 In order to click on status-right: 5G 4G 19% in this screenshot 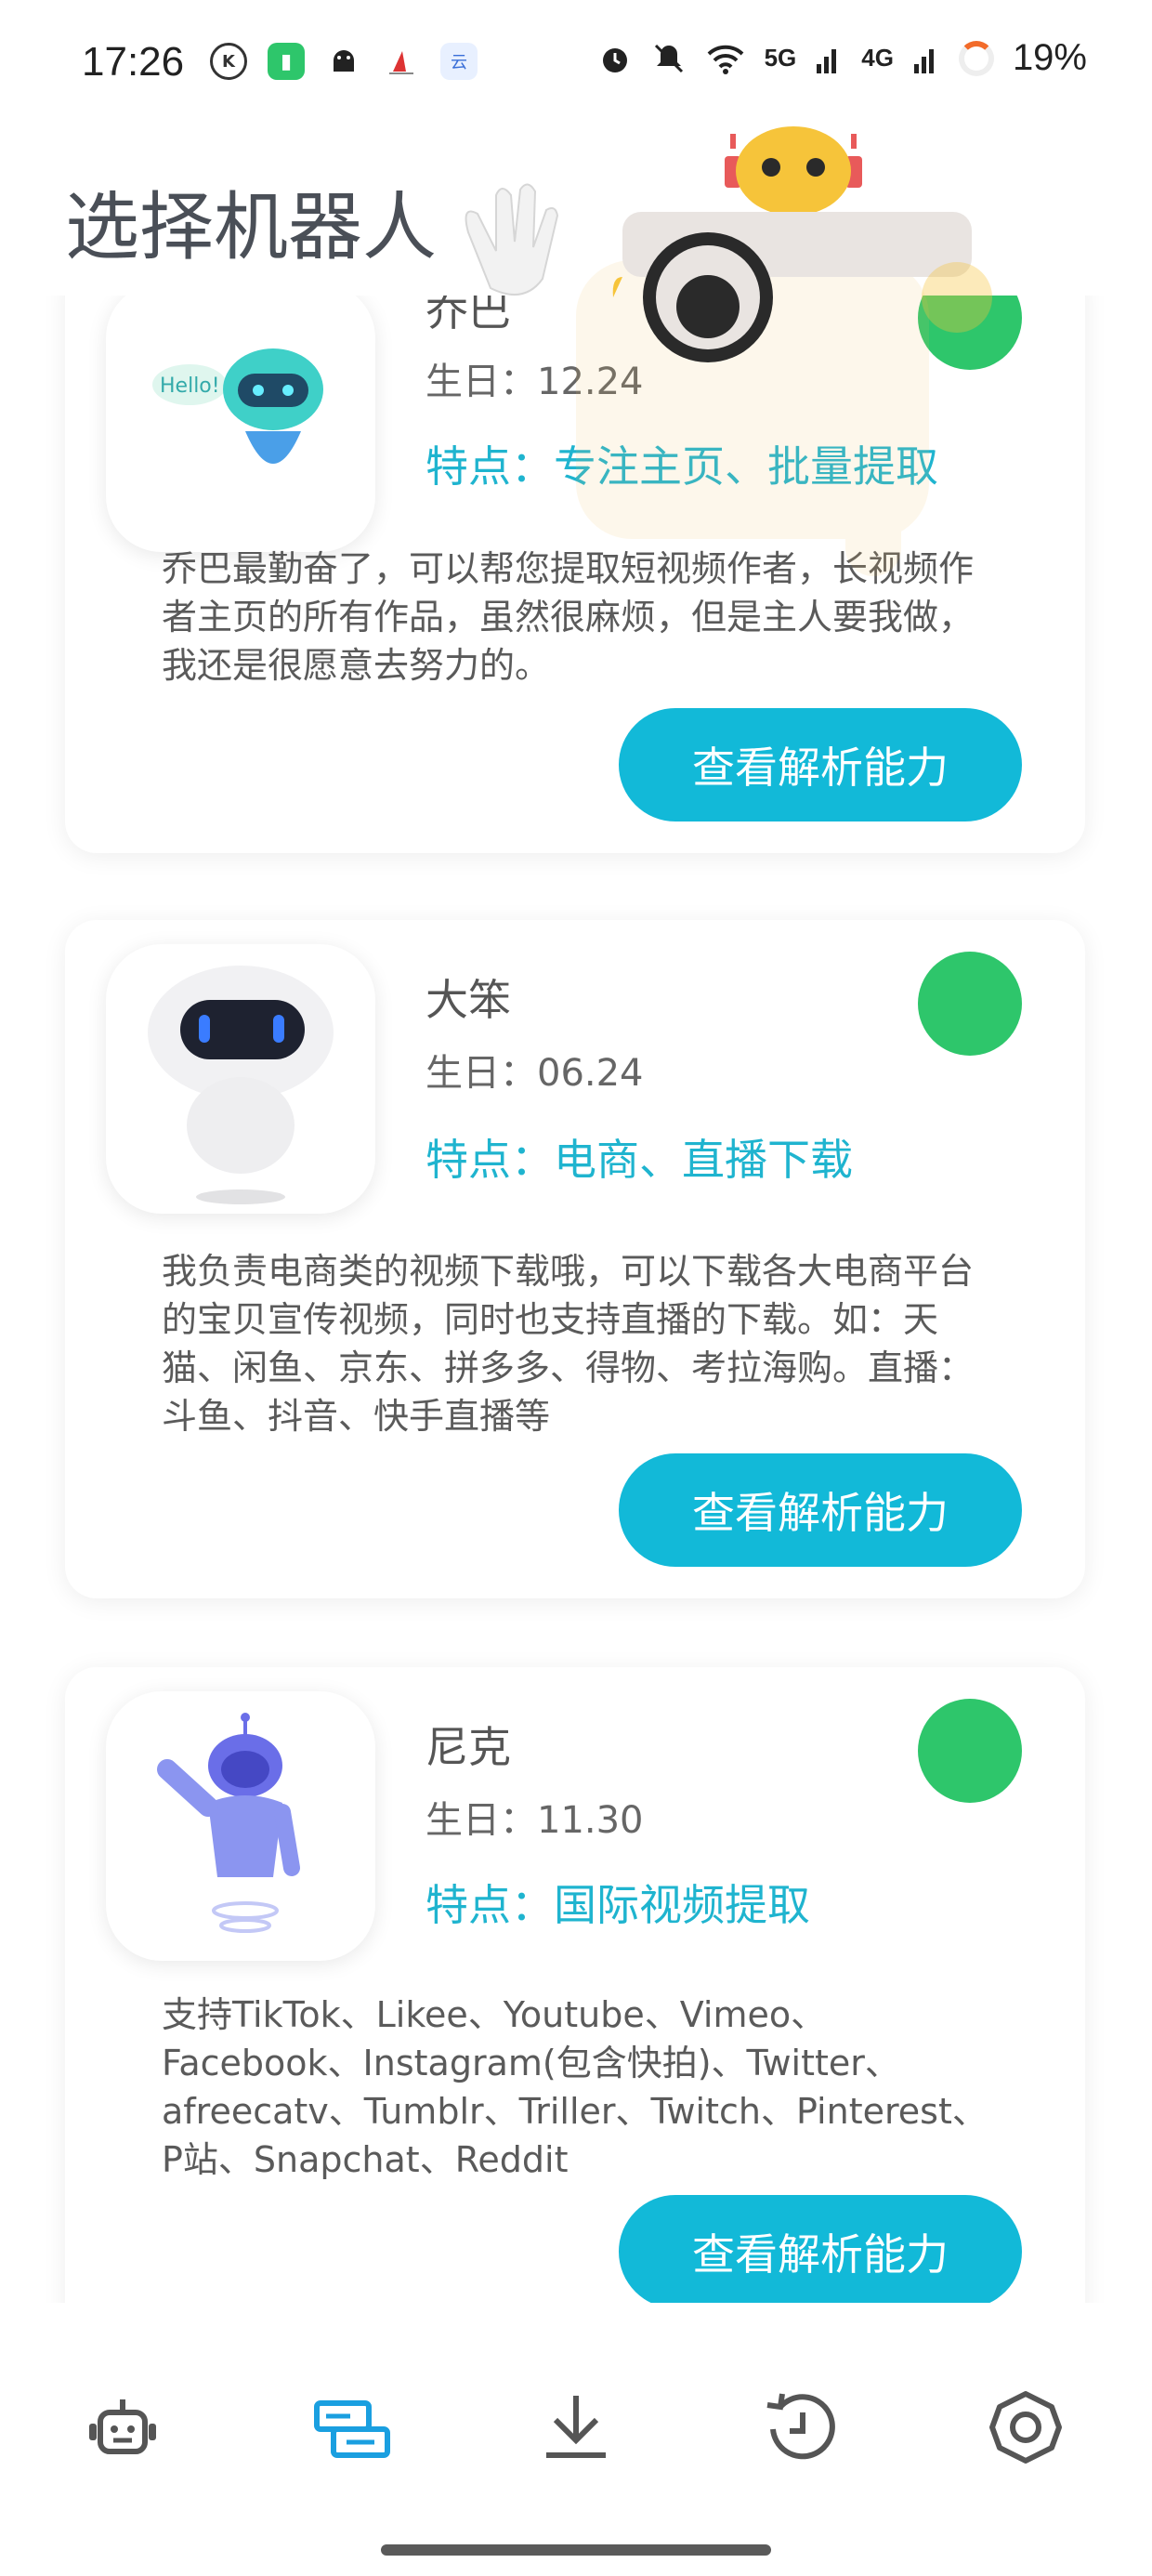, I will do `click(842, 58)`.